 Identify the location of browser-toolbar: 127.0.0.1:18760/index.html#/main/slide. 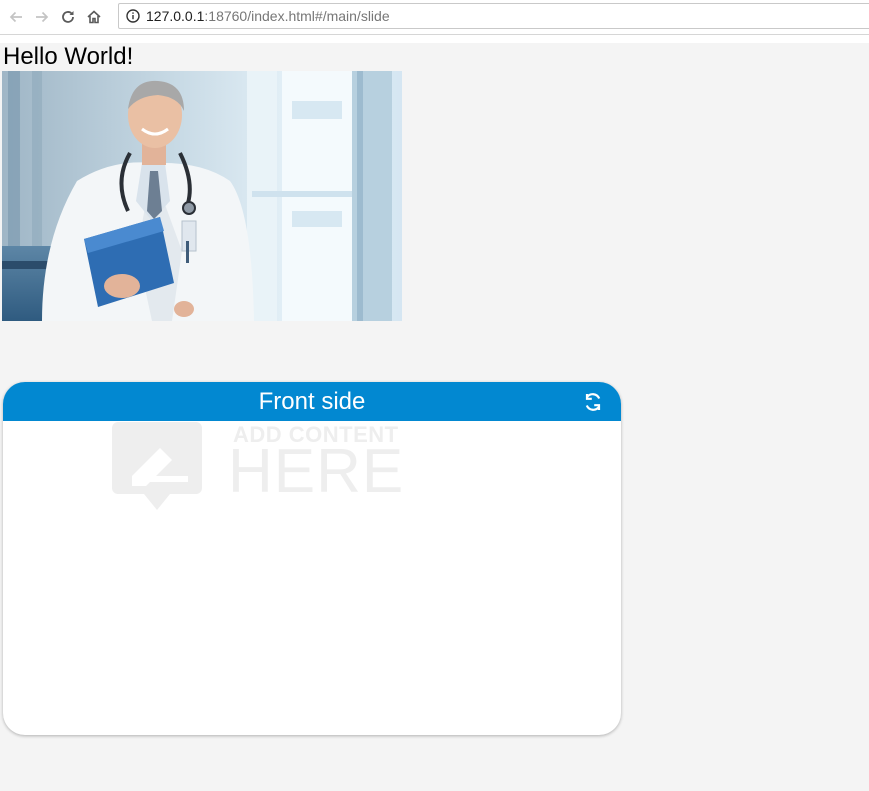
(434, 17).